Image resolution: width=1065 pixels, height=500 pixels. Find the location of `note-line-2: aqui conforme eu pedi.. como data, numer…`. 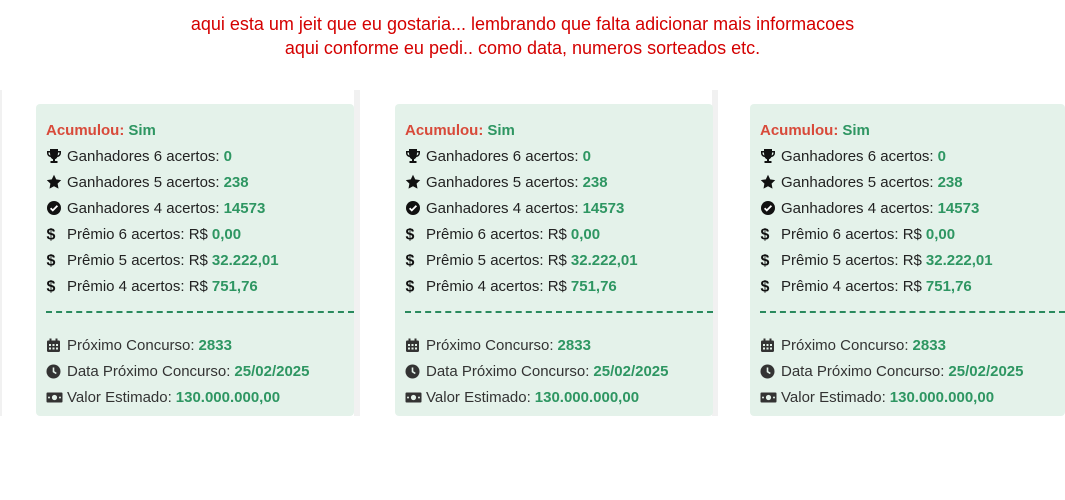

note-line-2: aqui conforme eu pedi.. como data, numer… is located at coordinates (522, 48).